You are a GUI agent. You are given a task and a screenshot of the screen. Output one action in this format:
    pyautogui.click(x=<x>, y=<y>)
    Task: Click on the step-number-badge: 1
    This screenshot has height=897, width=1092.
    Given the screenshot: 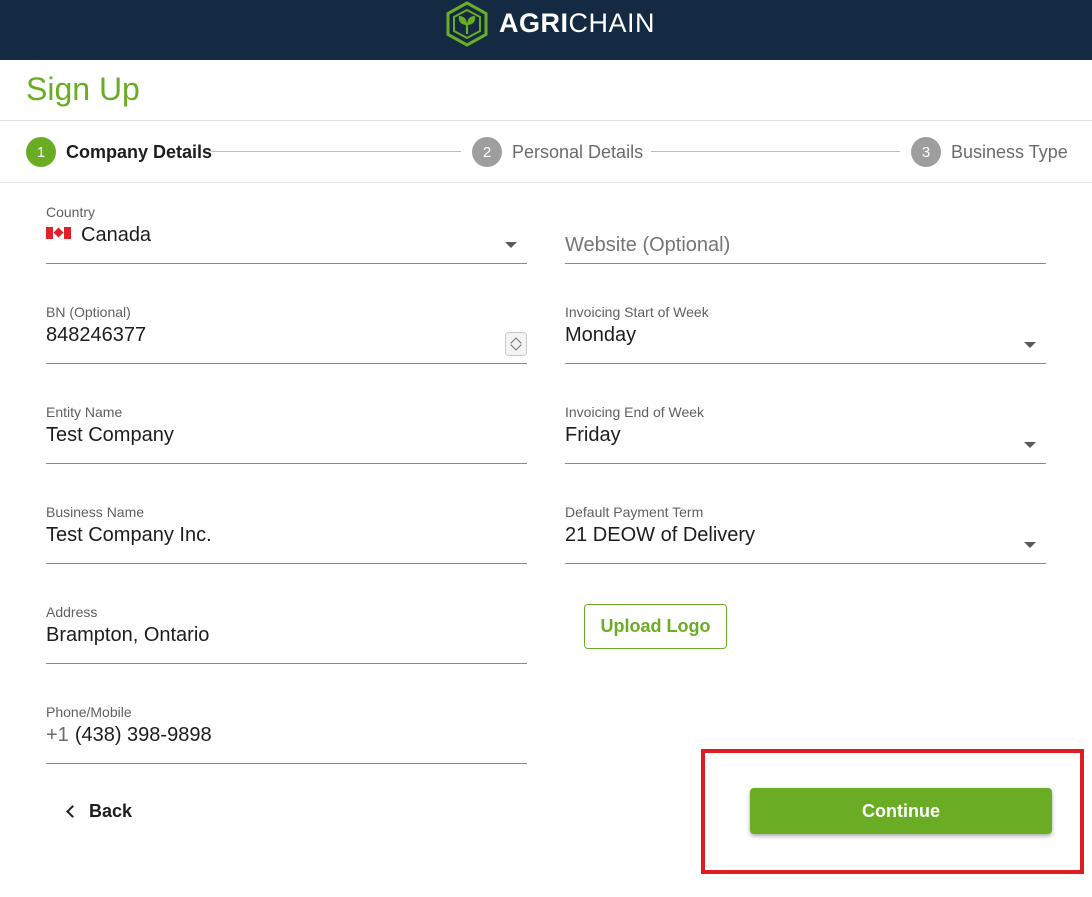 What is the action you would take?
    pyautogui.click(x=41, y=152)
    